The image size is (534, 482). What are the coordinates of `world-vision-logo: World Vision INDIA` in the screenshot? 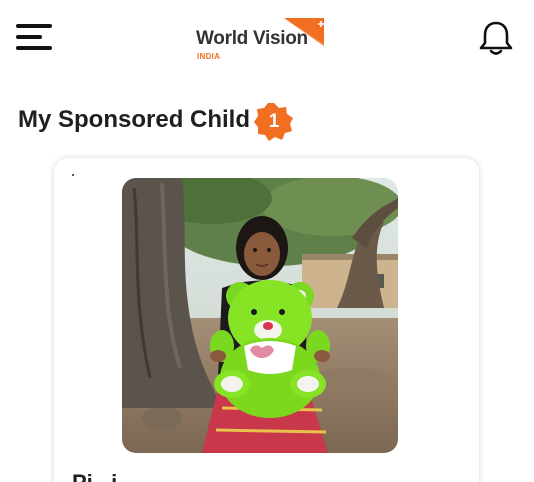 It's located at (266, 40).